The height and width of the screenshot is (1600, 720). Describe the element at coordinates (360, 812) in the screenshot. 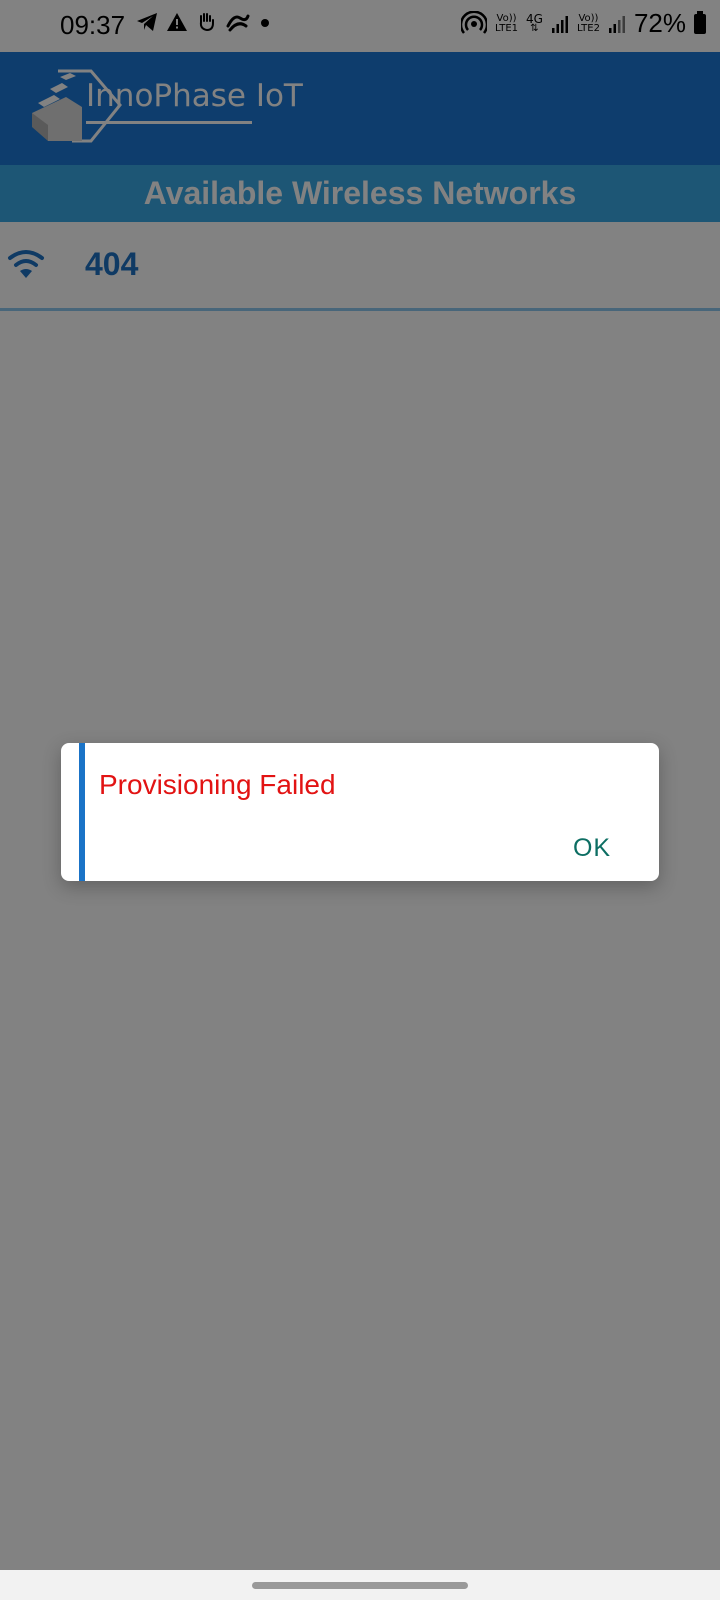

I see `alert-dialog: Provisioning Failed OK` at that location.